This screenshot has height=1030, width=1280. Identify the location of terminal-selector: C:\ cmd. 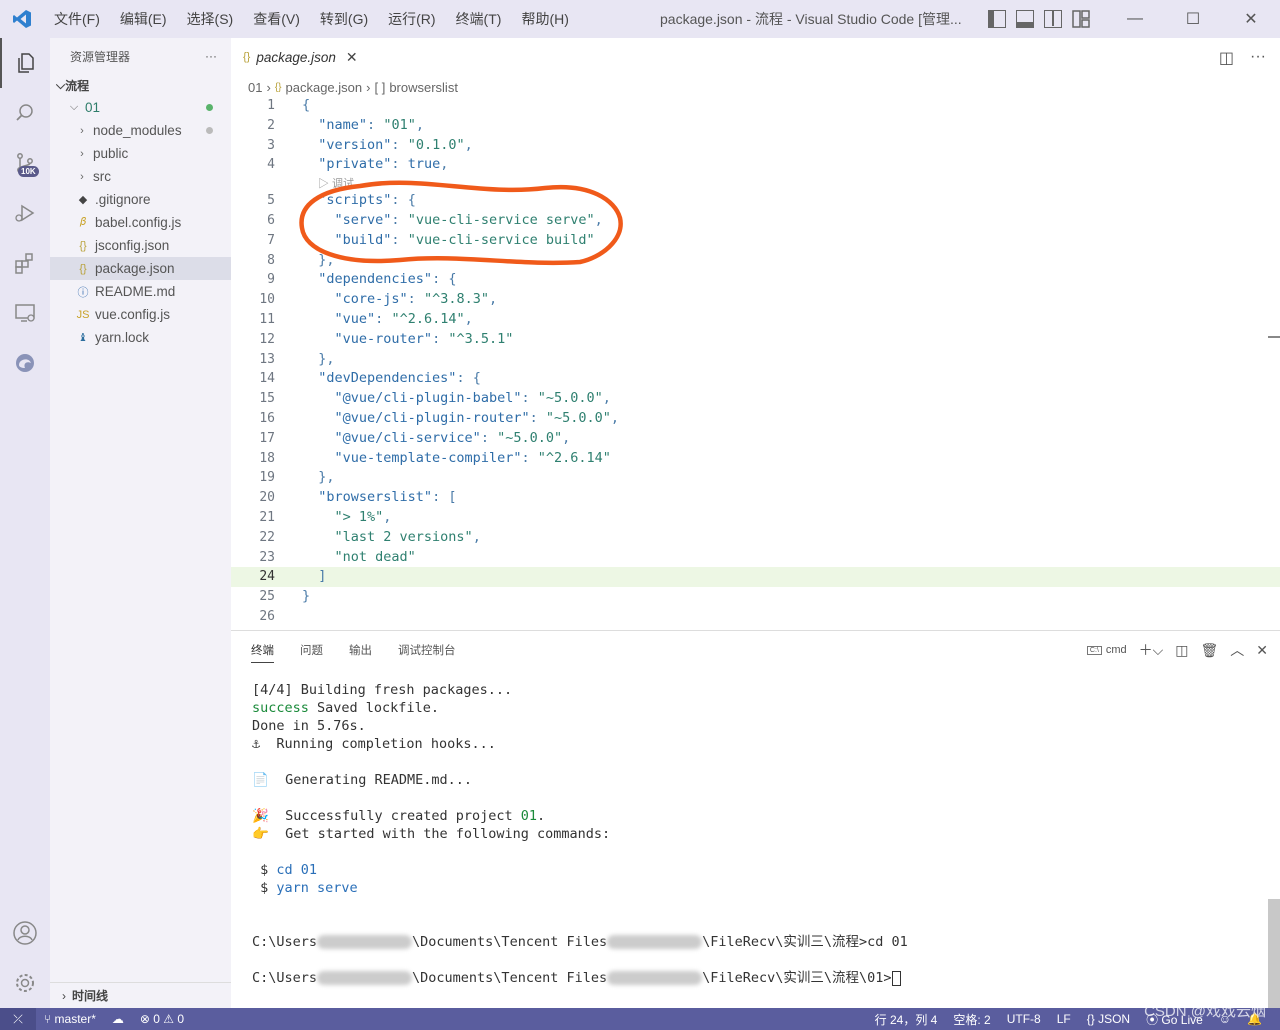
(1106, 650).